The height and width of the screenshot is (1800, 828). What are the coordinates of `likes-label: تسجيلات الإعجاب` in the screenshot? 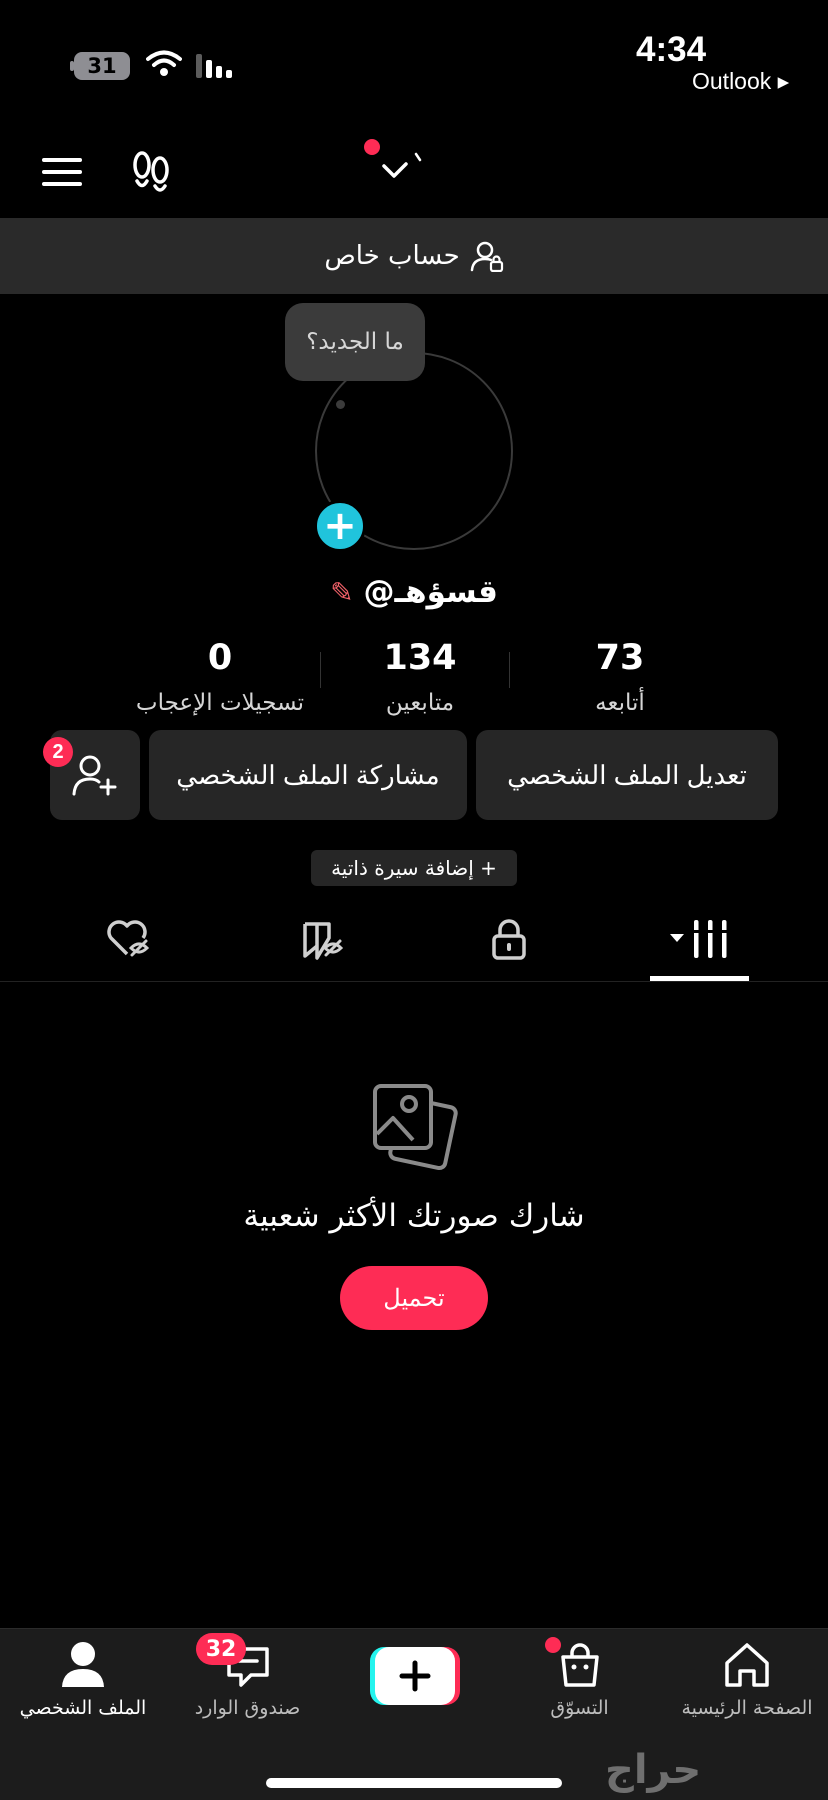 It's located at (220, 703).